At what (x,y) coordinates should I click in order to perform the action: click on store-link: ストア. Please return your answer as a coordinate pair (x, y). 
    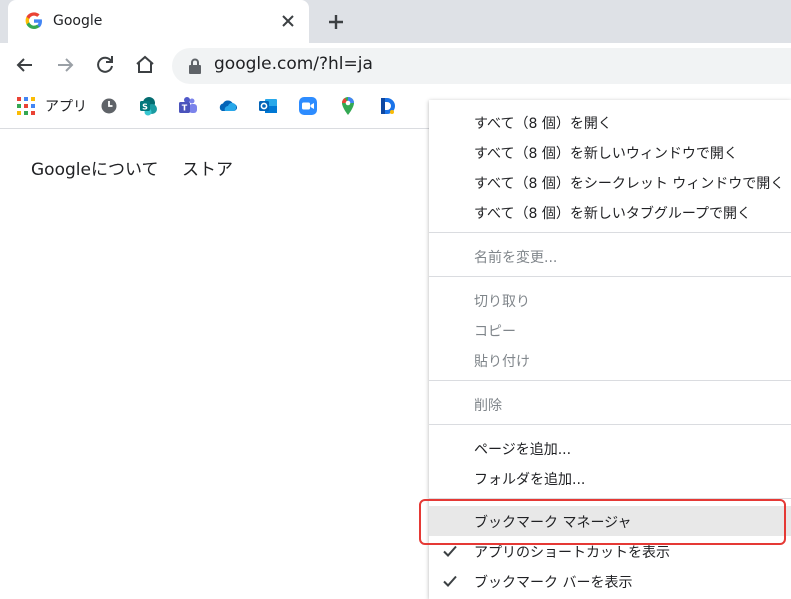
    Looking at the image, I should click on (207, 167).